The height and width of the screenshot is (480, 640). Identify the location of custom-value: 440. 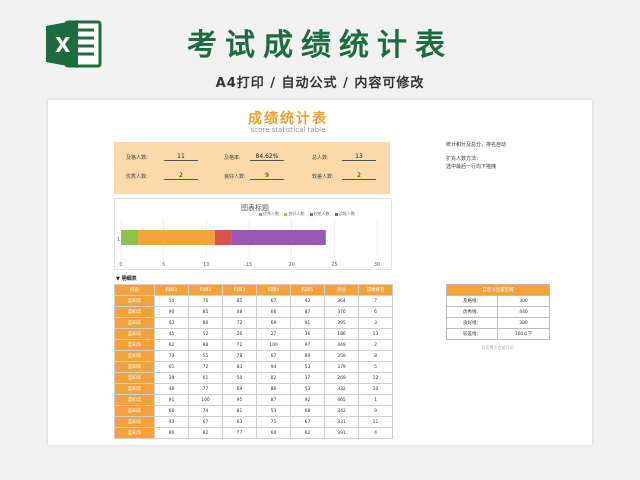
(523, 312).